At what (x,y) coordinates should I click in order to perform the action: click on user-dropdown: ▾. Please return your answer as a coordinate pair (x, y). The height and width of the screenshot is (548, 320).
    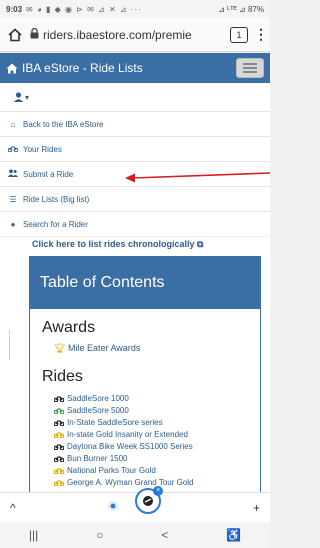
    Looking at the image, I should click on (135, 97).